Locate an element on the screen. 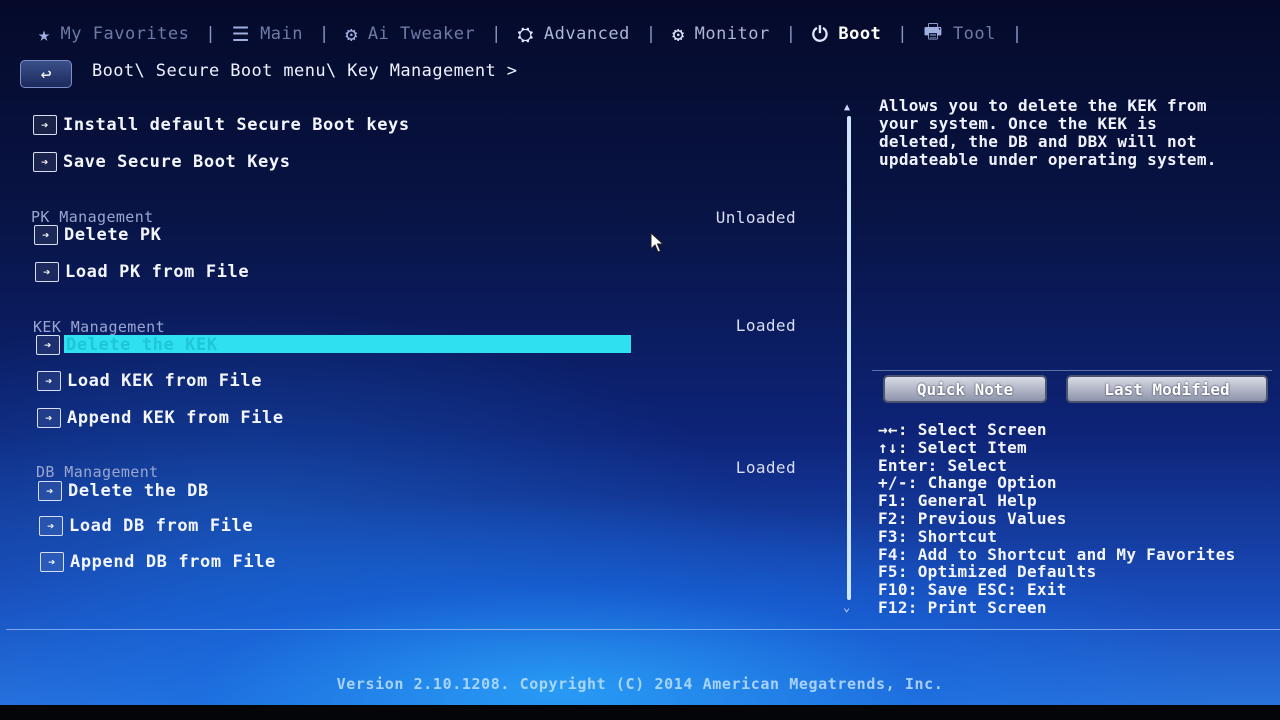  tab-label: Boot is located at coordinates (860, 34).